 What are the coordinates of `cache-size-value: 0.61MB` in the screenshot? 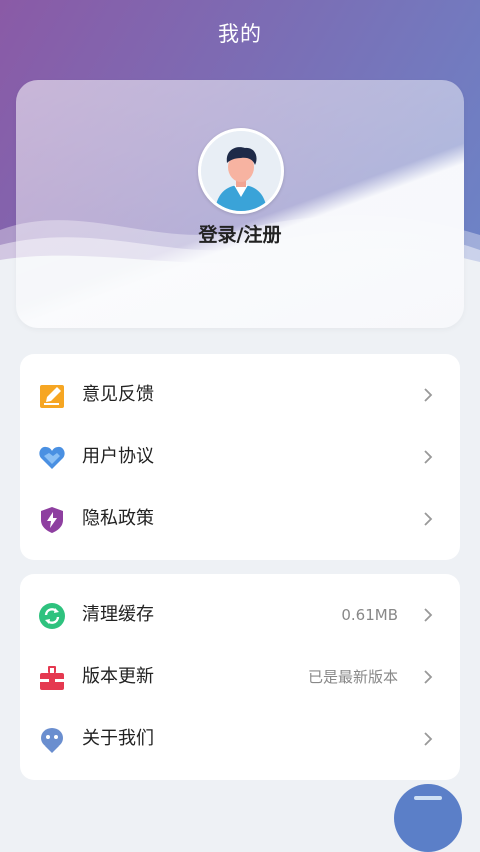 It's located at (369, 615).